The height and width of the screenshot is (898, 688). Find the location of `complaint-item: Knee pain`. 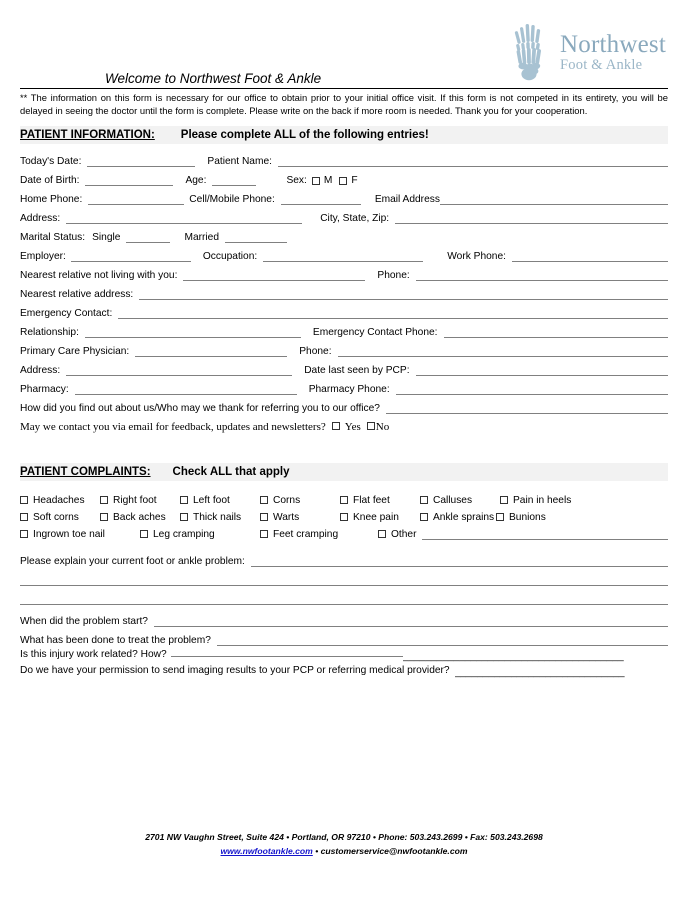

complaint-item: Knee pain is located at coordinates (380, 517).